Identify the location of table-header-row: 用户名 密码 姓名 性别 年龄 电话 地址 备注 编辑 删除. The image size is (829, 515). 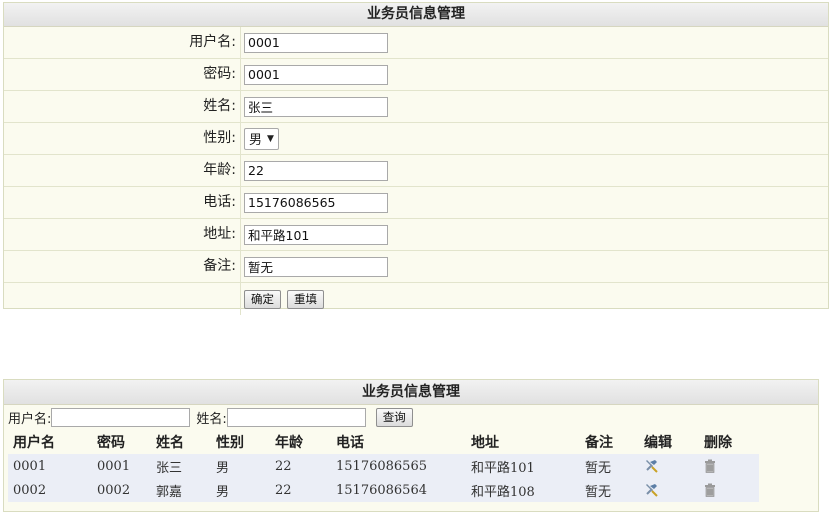
(383, 442).